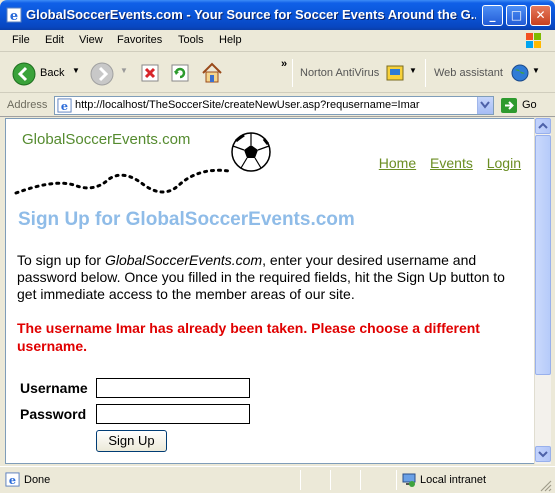 This screenshot has height=493, width=555. Describe the element at coordinates (251, 152) in the screenshot. I see `soccer-ball-icon` at that location.